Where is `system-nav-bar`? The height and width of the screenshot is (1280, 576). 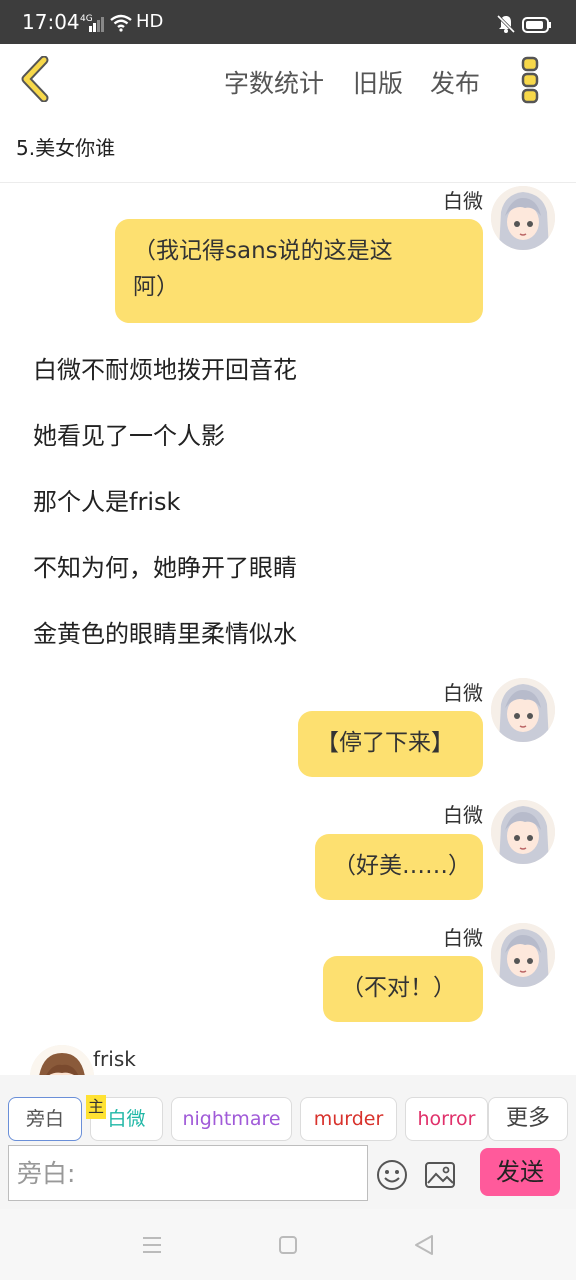
system-nav-bar is located at coordinates (288, 1244).